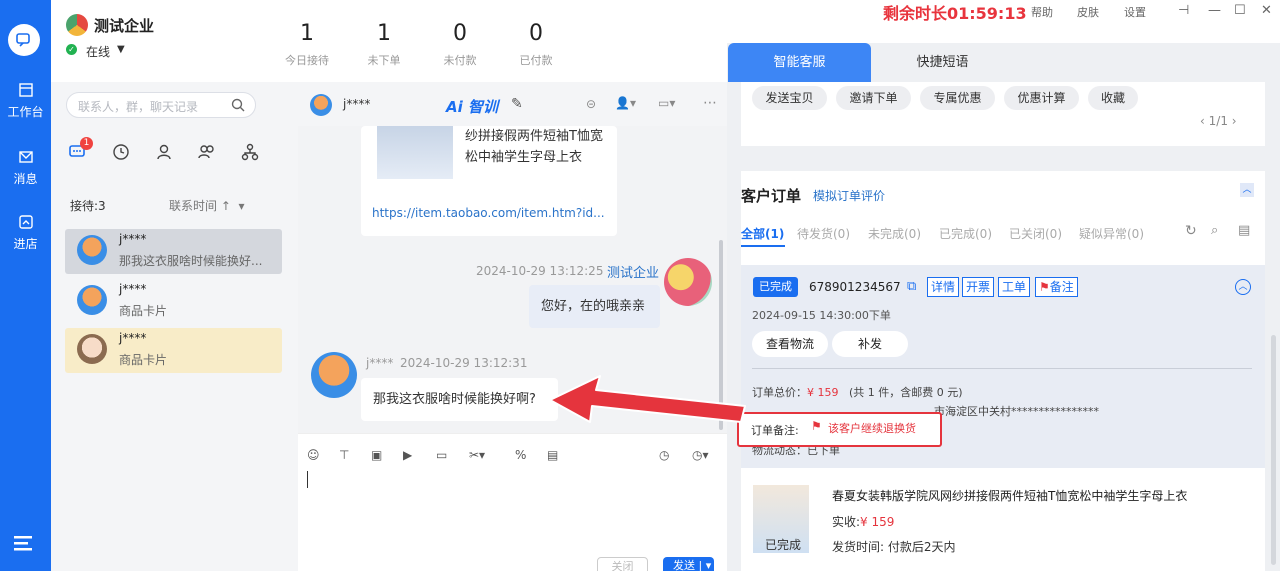  I want to click on clipboard-icon: ▤, so click(552, 455).